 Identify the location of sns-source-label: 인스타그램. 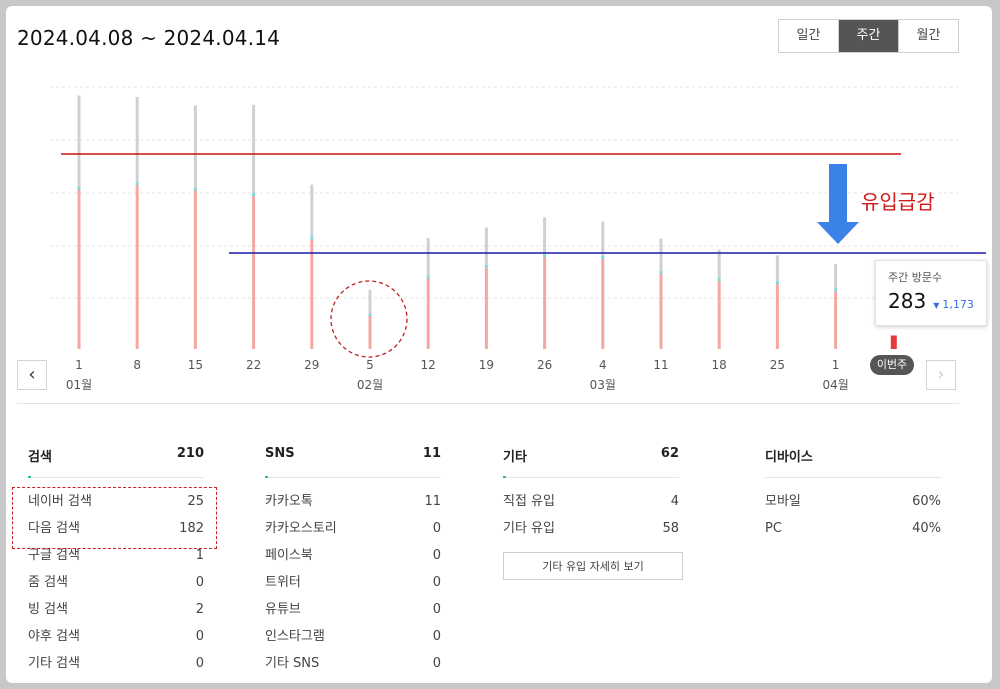
(295, 636).